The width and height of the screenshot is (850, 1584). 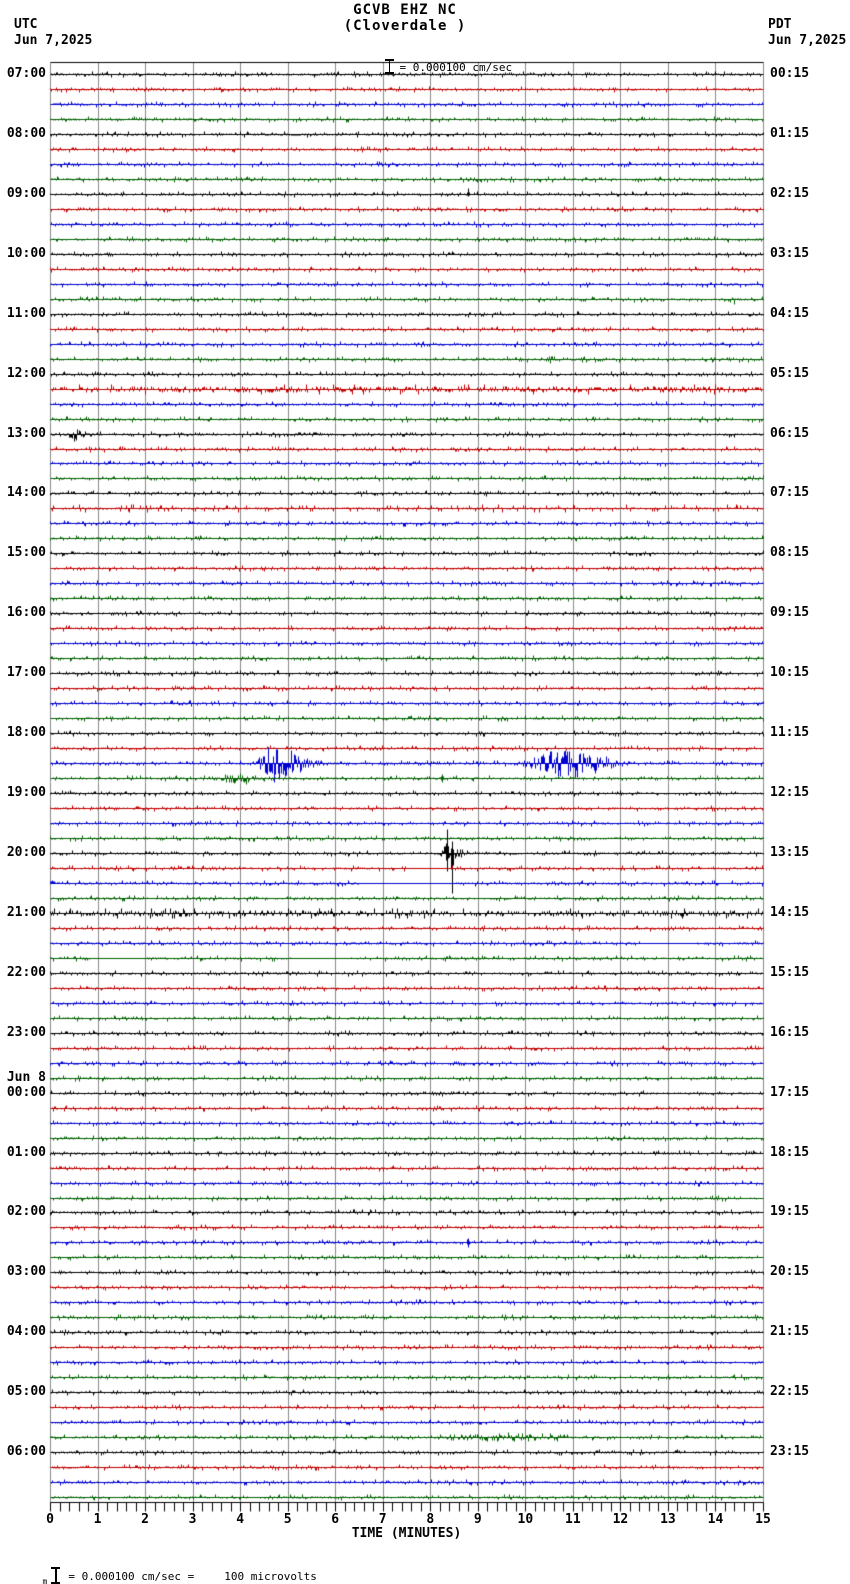 I want to click on utc-hour-label: 06:00, so click(x=26, y=1452).